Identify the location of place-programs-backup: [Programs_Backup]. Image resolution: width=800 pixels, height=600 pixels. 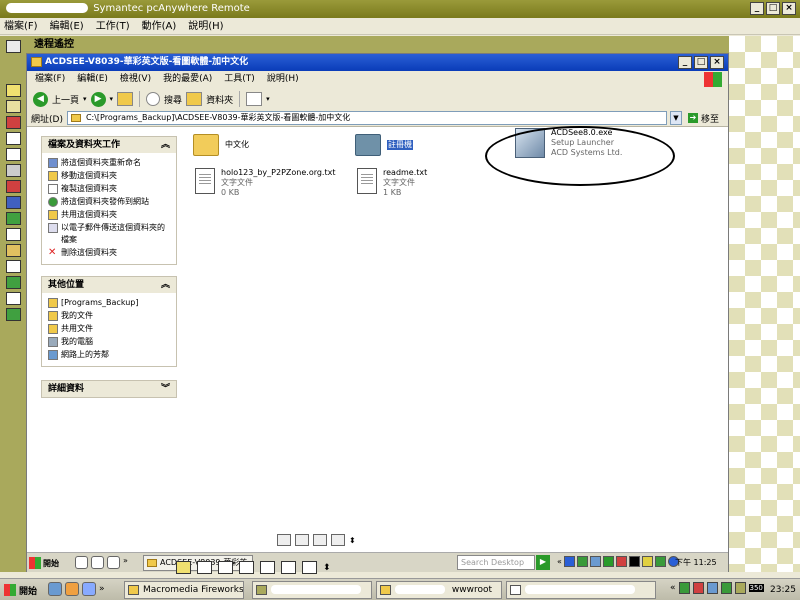
(110, 303).